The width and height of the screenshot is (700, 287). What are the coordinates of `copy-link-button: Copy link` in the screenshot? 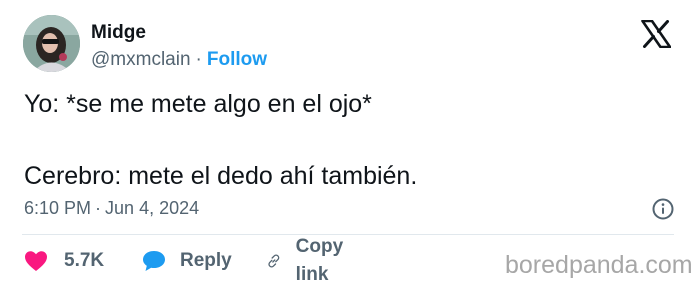 It's located at (309, 260).